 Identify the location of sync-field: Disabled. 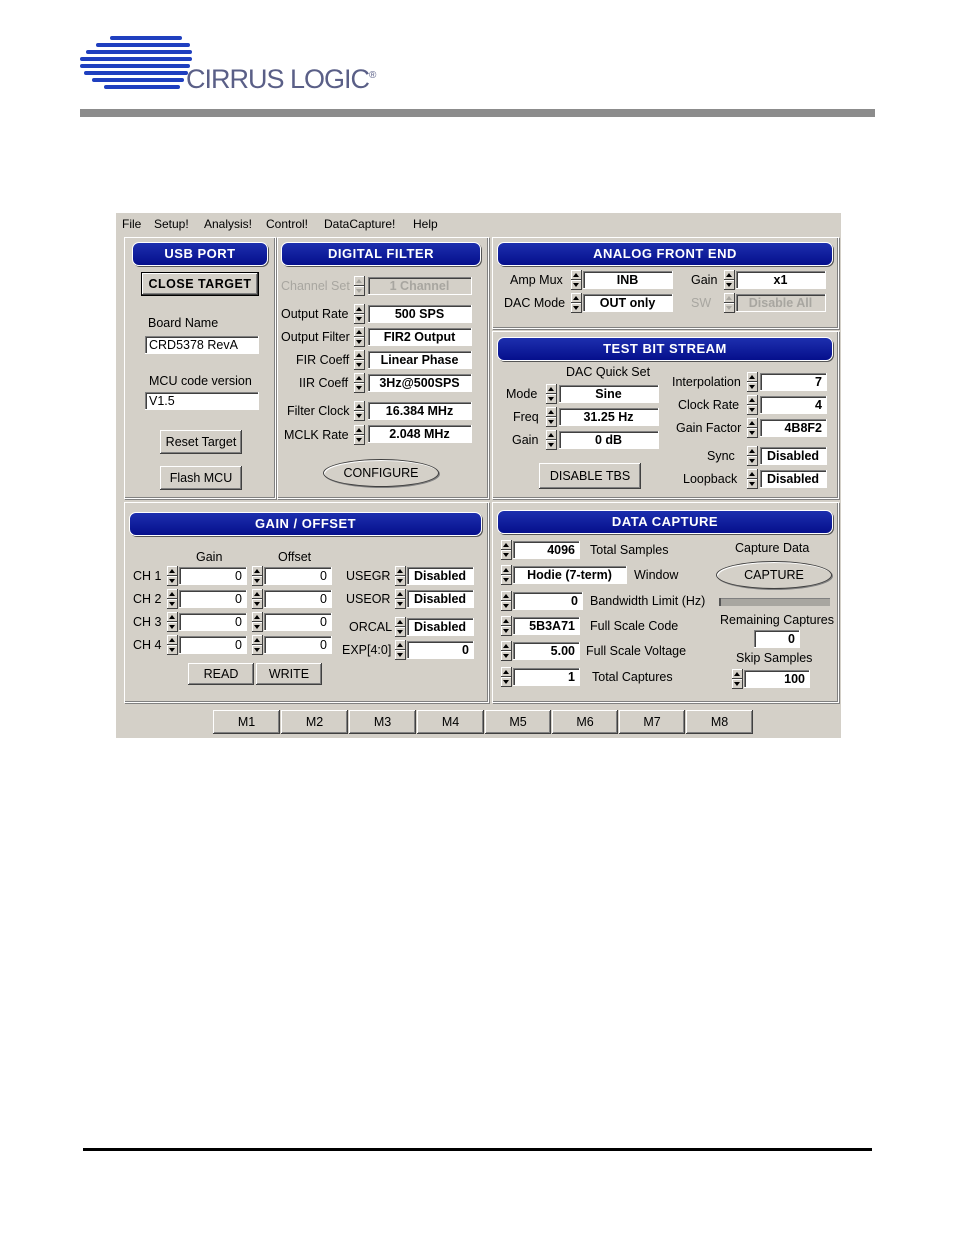
(793, 456).